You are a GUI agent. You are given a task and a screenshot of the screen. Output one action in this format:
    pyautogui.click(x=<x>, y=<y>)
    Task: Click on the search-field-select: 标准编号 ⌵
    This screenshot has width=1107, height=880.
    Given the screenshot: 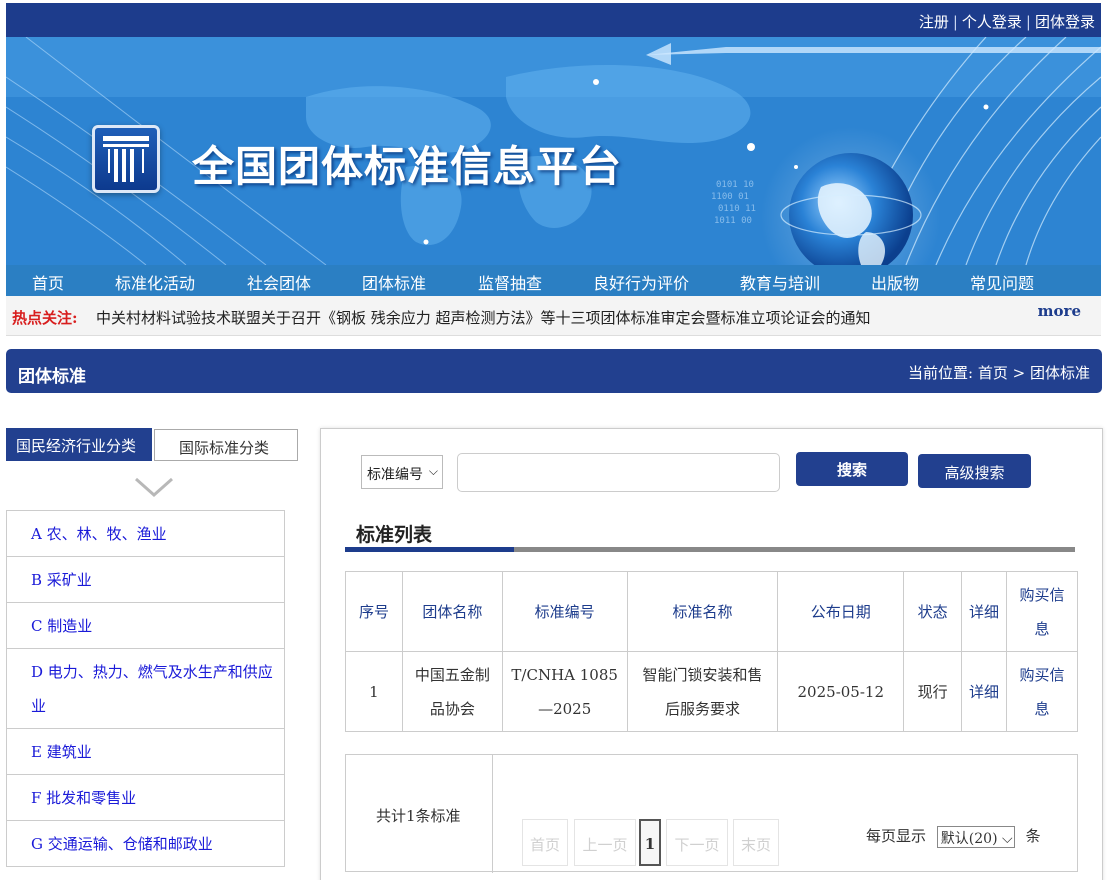 What is the action you would take?
    pyautogui.click(x=402, y=472)
    